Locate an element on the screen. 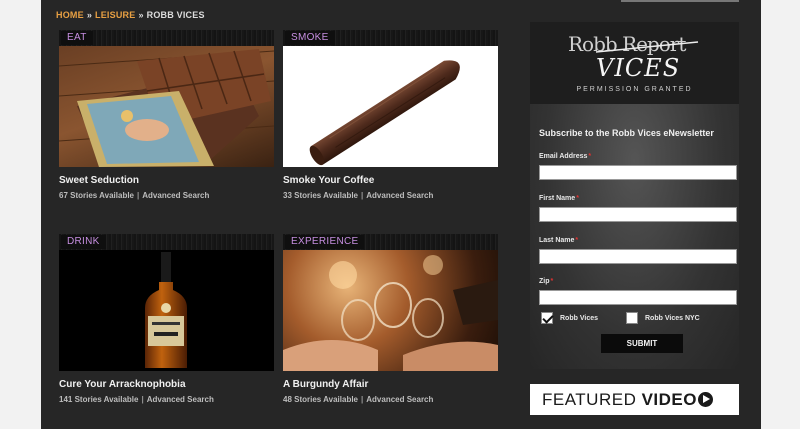 The width and height of the screenshot is (800, 429). card-meta: 67 Stories Available | Advanced Search is located at coordinates (134, 195).